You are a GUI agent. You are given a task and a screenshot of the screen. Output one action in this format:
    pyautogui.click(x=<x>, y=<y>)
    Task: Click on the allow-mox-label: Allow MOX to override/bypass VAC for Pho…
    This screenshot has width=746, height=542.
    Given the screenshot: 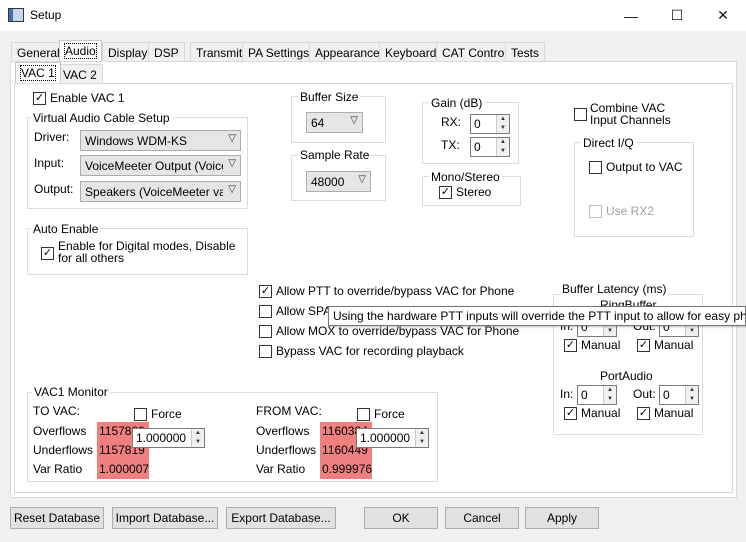 What is the action you would take?
    pyautogui.click(x=398, y=331)
    